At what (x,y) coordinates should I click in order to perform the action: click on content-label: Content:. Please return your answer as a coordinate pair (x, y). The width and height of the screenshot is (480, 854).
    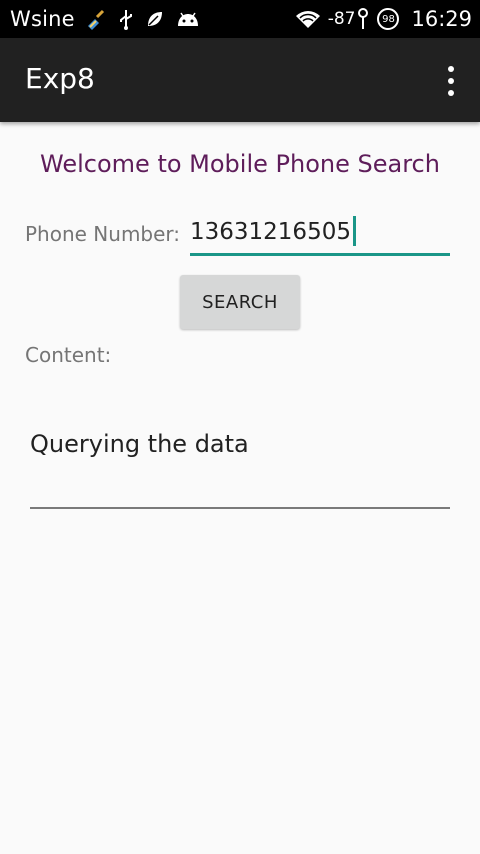
    Looking at the image, I should click on (68, 355).